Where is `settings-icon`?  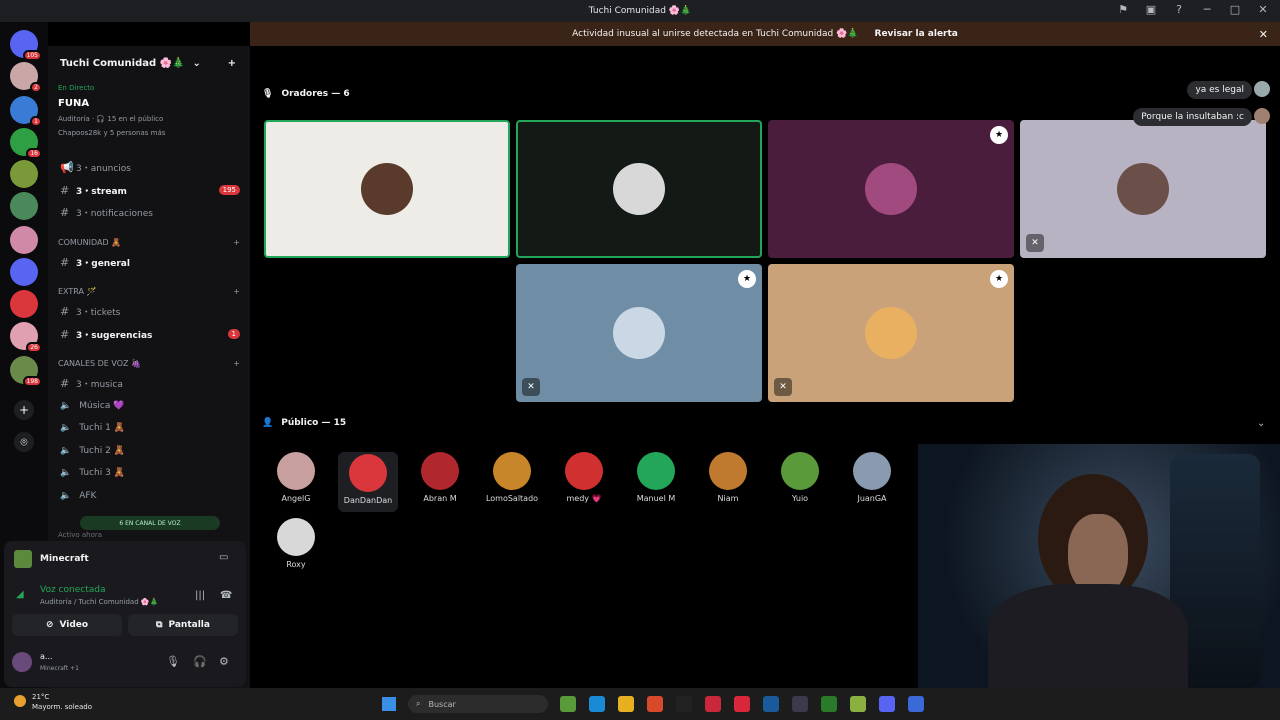 settings-icon is located at coordinates (800, 704).